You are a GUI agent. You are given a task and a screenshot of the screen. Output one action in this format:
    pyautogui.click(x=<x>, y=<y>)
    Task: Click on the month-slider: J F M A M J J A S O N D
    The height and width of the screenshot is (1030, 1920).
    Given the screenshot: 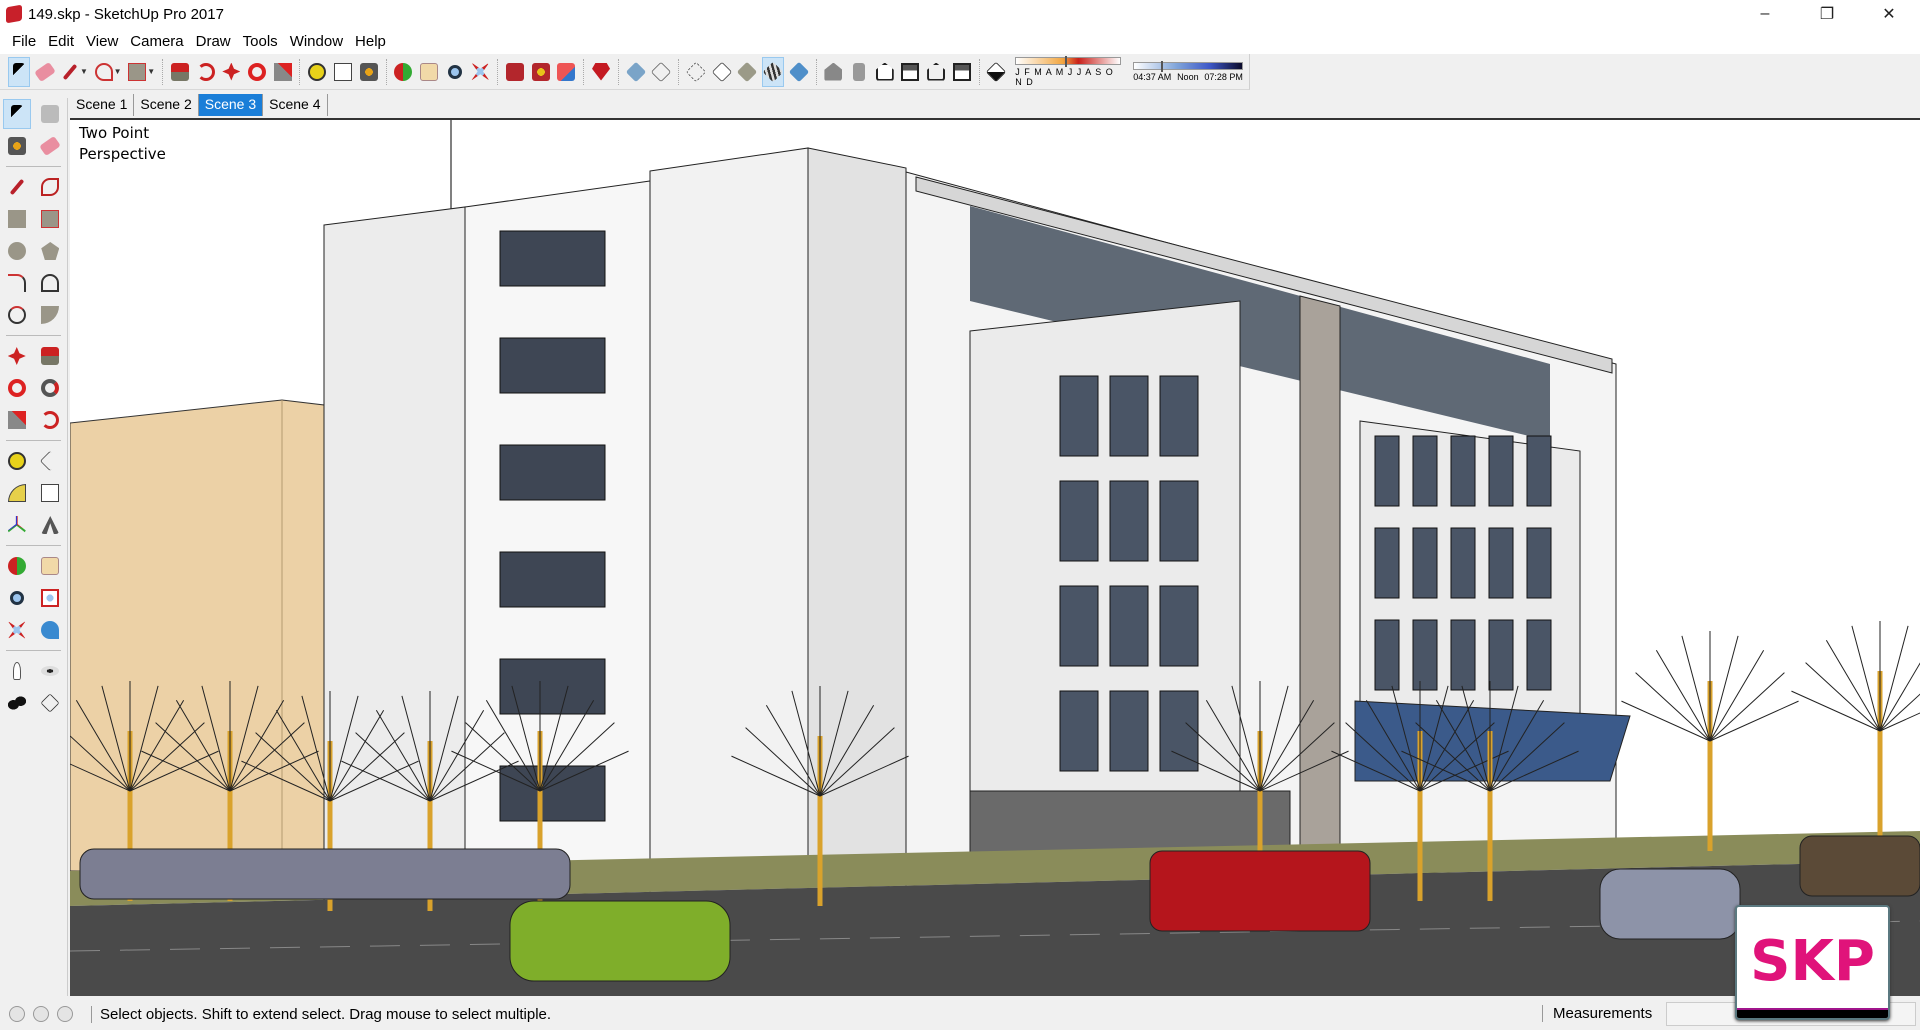 What is the action you would take?
    pyautogui.click(x=1068, y=71)
    